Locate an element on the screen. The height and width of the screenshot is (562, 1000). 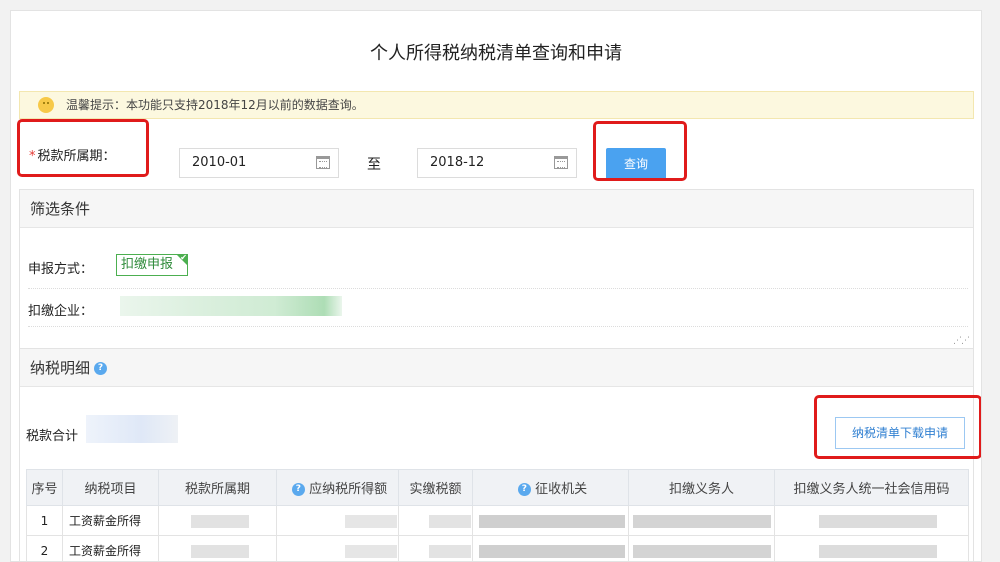
notice-banner: 温馨提示：本功能只支持2018年12月以前的数据查询。 is located at coordinates (496, 105).